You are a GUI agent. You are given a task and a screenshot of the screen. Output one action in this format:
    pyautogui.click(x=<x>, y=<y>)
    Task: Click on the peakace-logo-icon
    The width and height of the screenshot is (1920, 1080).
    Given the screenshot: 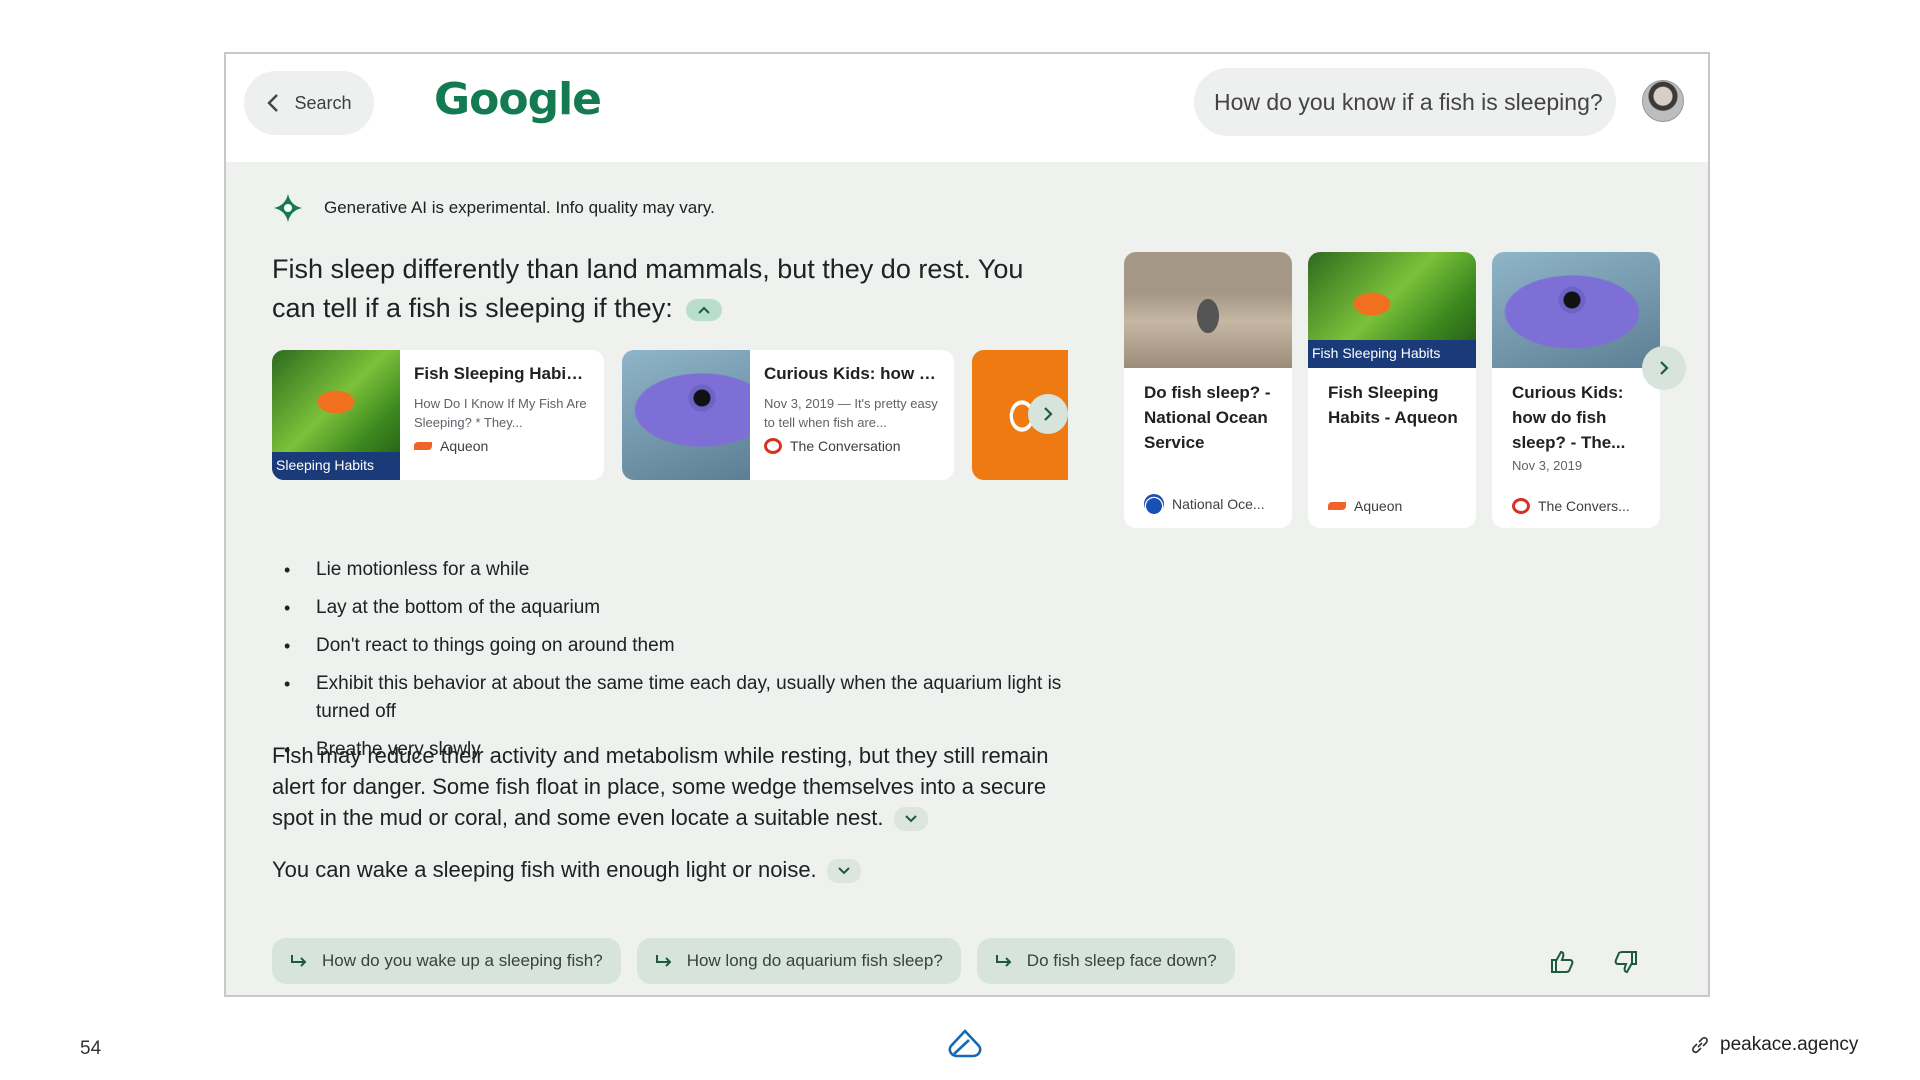 What is the action you would take?
    pyautogui.click(x=965, y=1043)
    